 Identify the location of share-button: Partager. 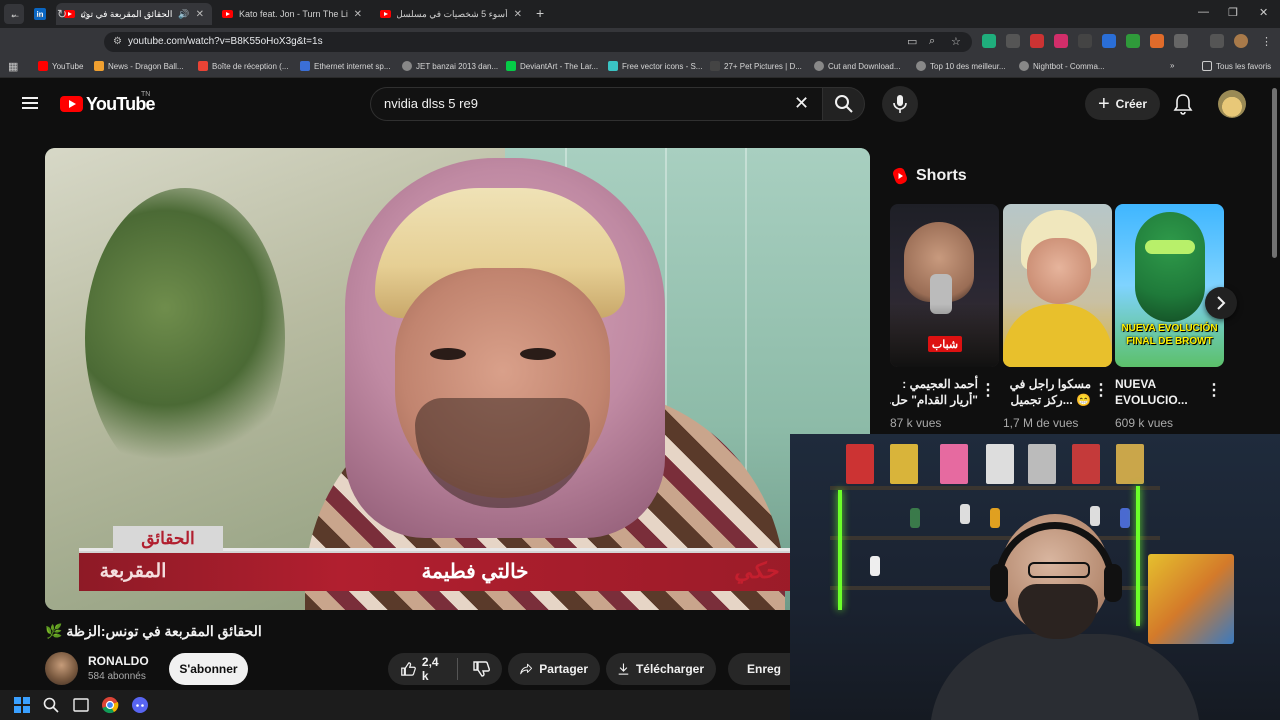
(554, 669).